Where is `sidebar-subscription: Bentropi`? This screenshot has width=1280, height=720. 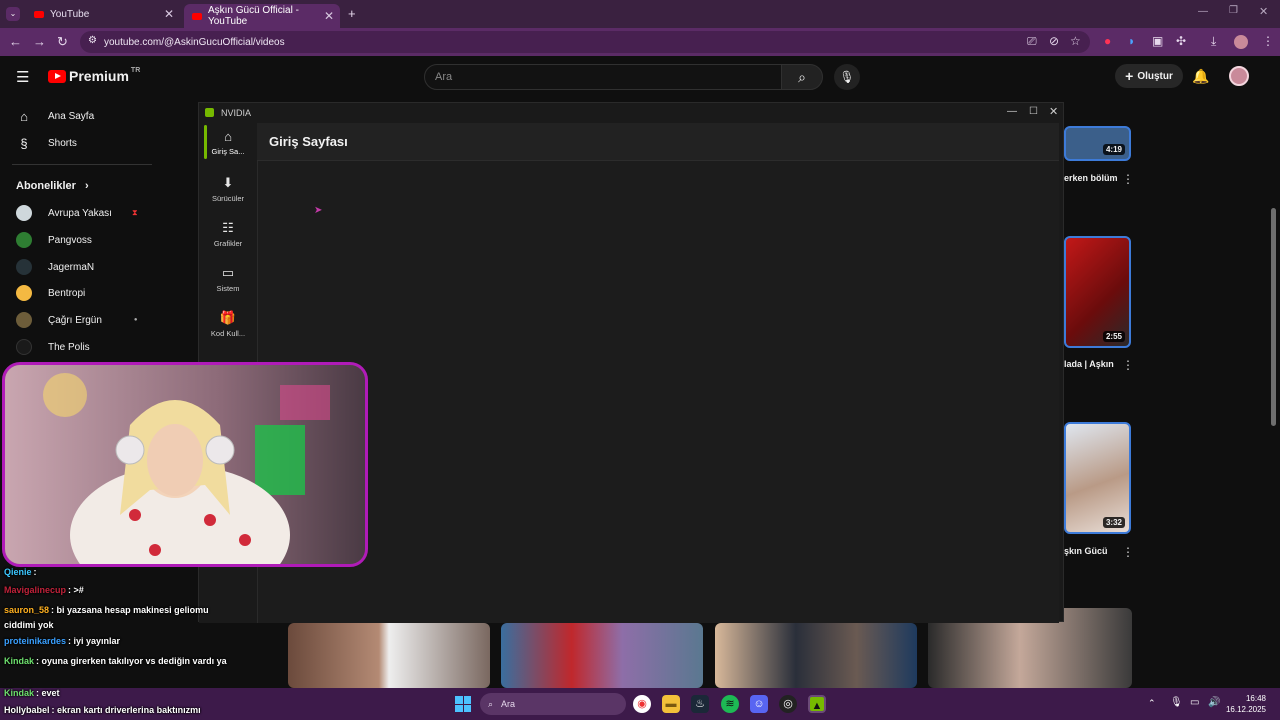 sidebar-subscription: Bentropi is located at coordinates (50, 293).